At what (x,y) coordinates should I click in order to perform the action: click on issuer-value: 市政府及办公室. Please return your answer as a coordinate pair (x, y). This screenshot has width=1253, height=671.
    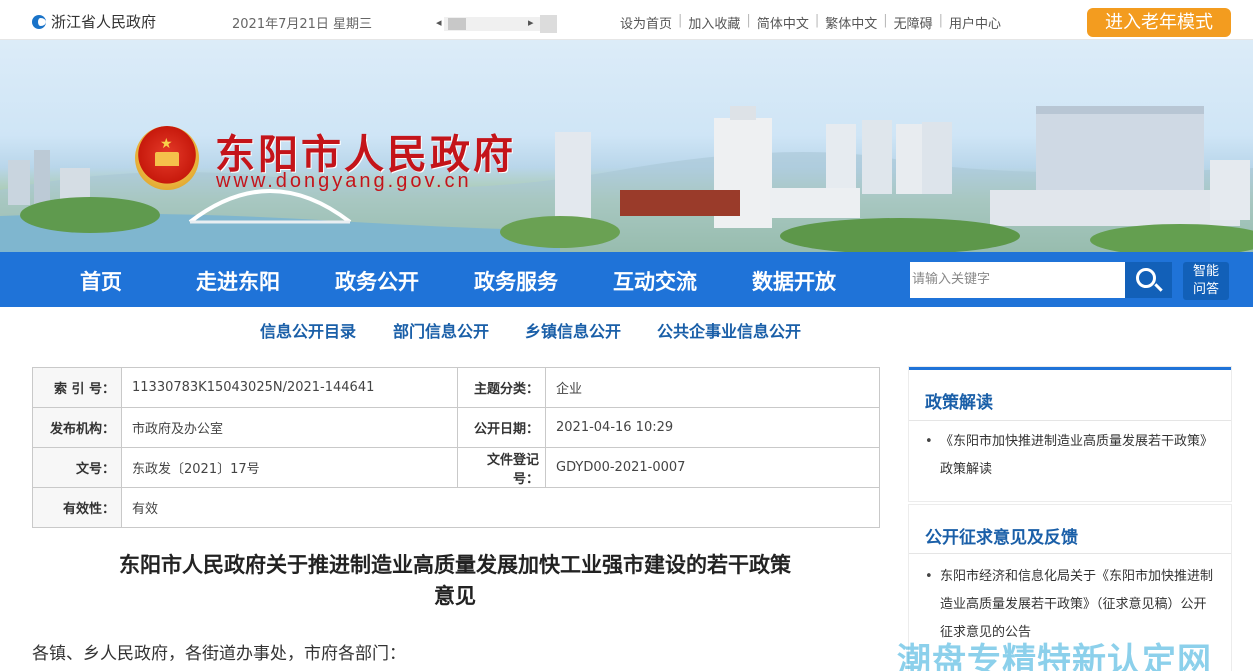
    Looking at the image, I should click on (289, 427).